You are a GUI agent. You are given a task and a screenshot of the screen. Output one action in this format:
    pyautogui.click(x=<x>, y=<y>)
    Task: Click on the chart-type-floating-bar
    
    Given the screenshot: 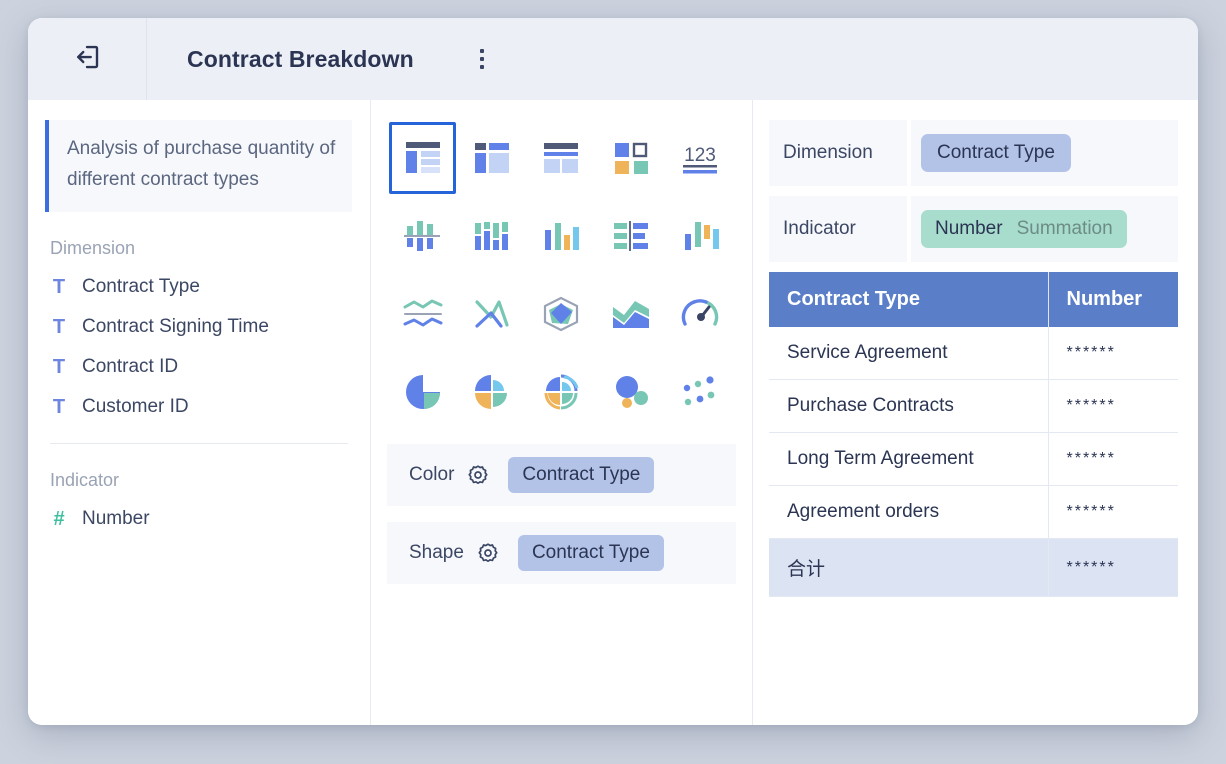 What is the action you would take?
    pyautogui.click(x=700, y=236)
    